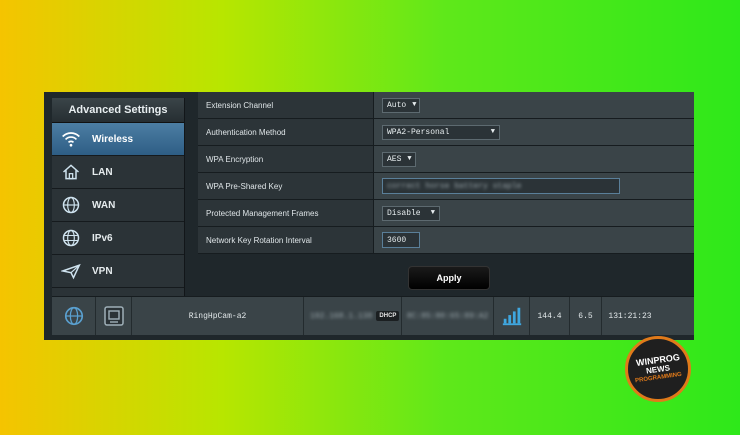 The height and width of the screenshot is (435, 740). I want to click on sidebar-item-label: LAN, so click(102, 172).